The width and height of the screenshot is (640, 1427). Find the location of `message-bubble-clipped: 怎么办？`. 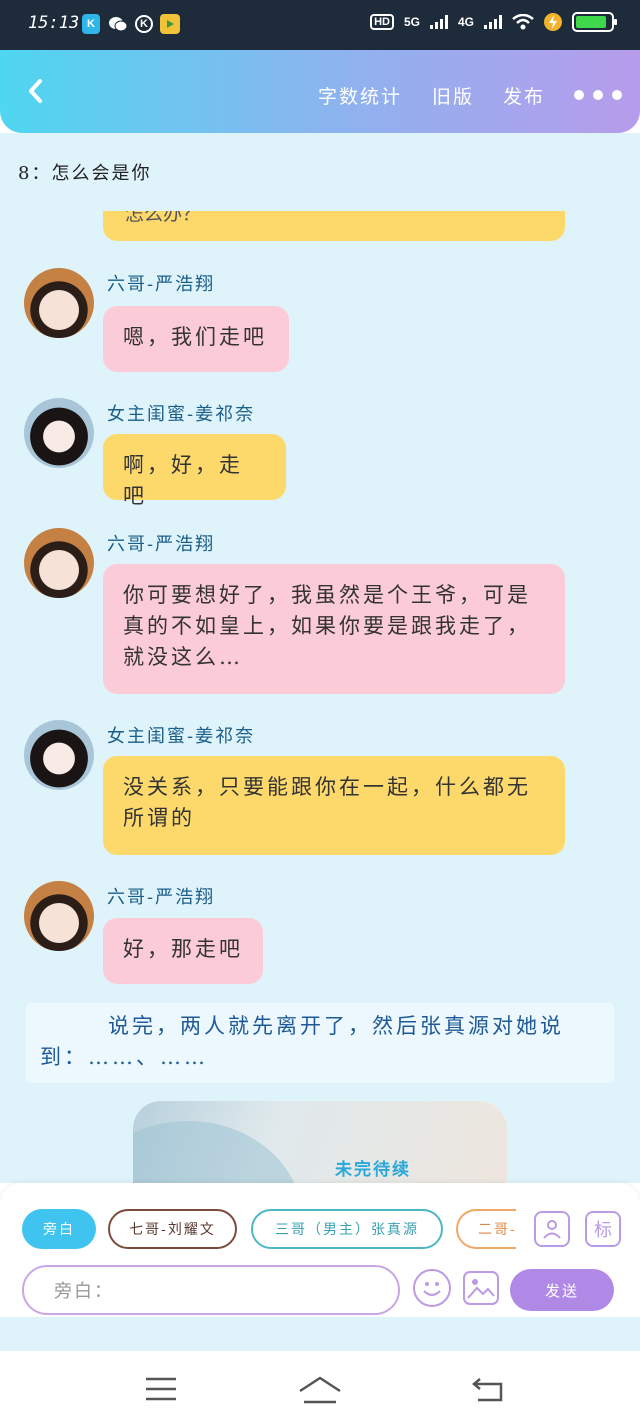

message-bubble-clipped: 怎么办？ is located at coordinates (334, 226).